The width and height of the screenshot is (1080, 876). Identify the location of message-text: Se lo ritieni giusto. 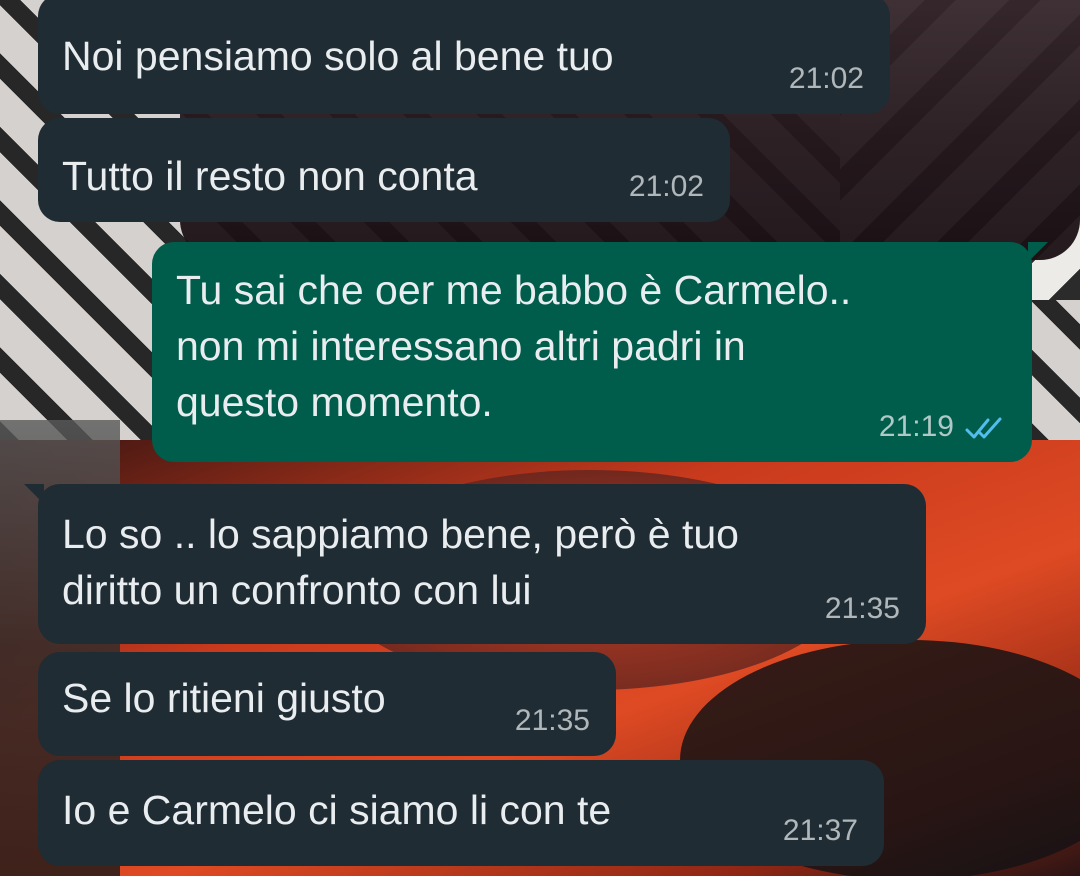
(224, 698).